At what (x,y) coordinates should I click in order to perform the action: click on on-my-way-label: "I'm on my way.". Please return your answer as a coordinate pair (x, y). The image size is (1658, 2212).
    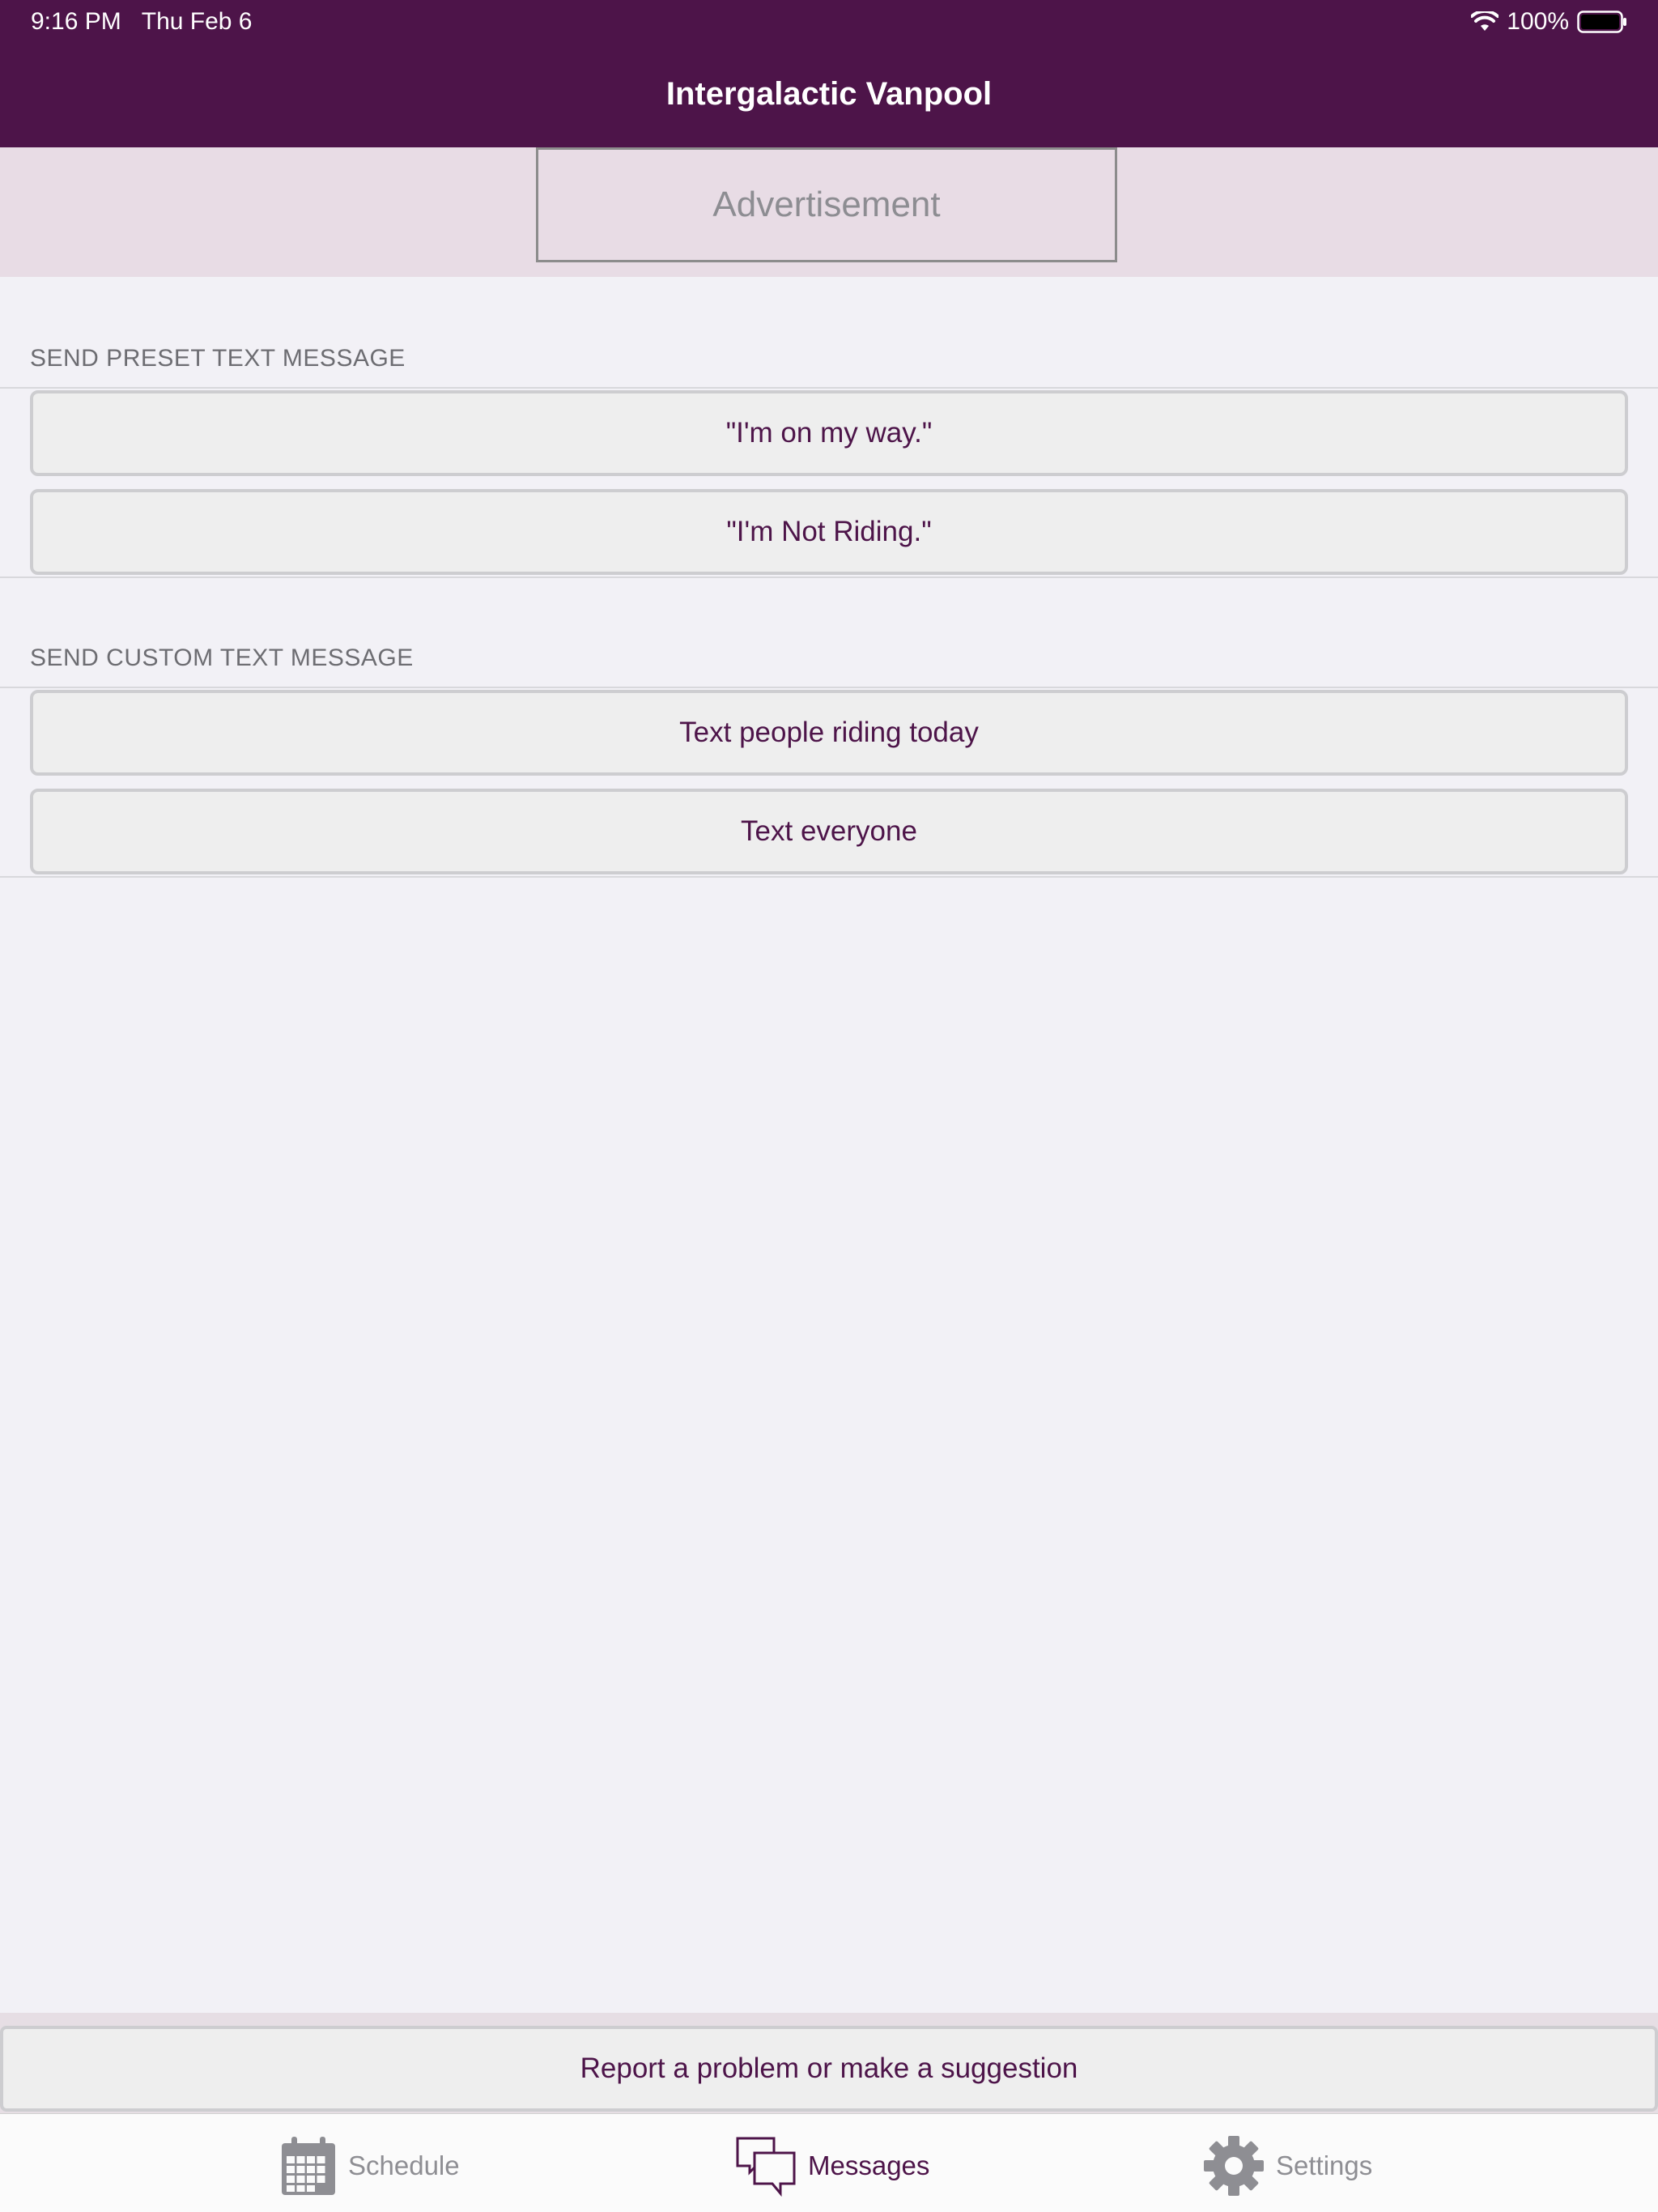
    Looking at the image, I should click on (829, 433).